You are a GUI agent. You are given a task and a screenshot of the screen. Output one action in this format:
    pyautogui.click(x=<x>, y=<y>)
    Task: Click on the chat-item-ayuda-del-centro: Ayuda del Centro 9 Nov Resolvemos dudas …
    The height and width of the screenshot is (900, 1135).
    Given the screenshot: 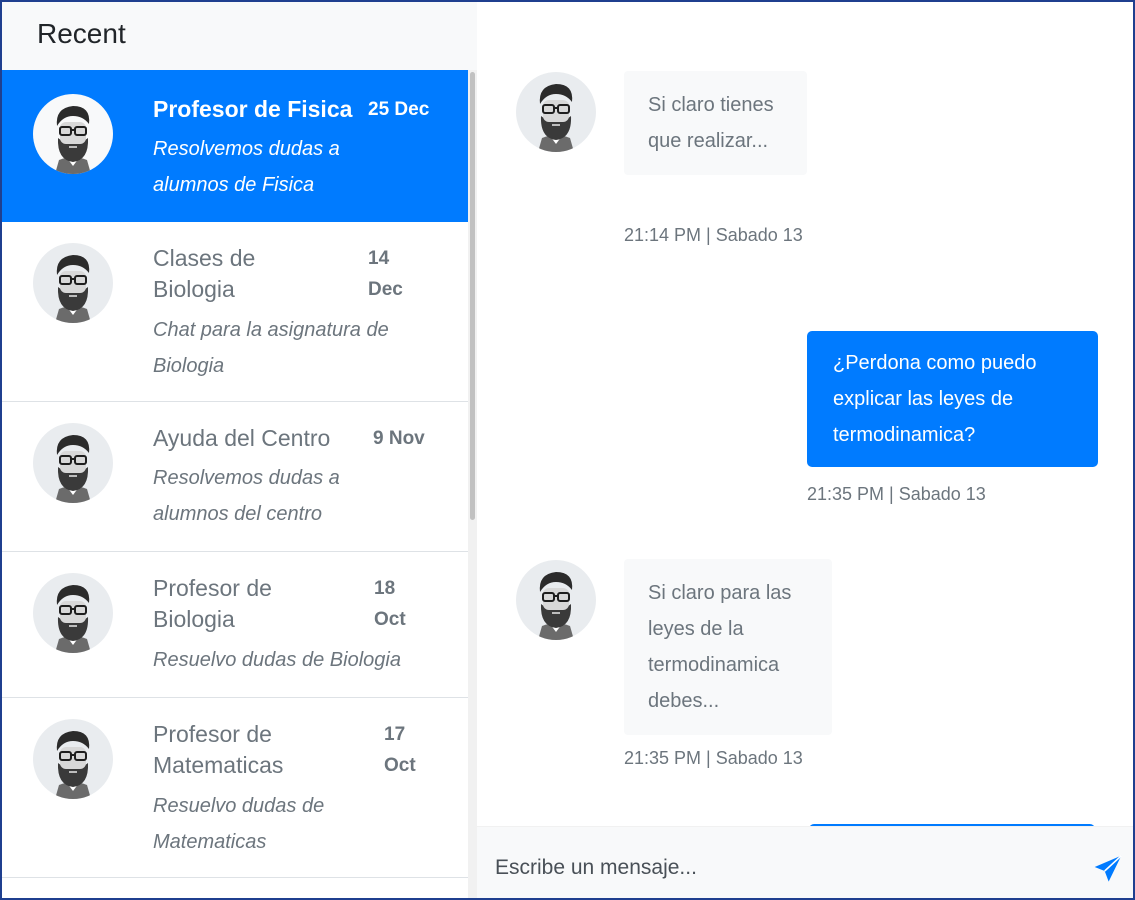 What is the action you would take?
    pyautogui.click(x=235, y=477)
    